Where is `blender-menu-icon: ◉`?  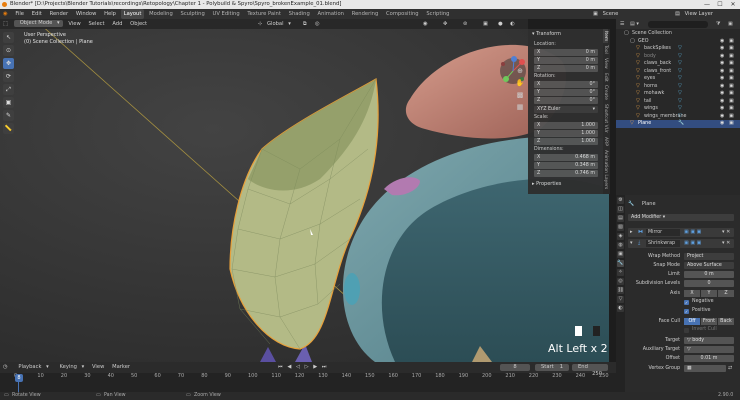 blender-menu-icon: ◉ is located at coordinates (5, 14).